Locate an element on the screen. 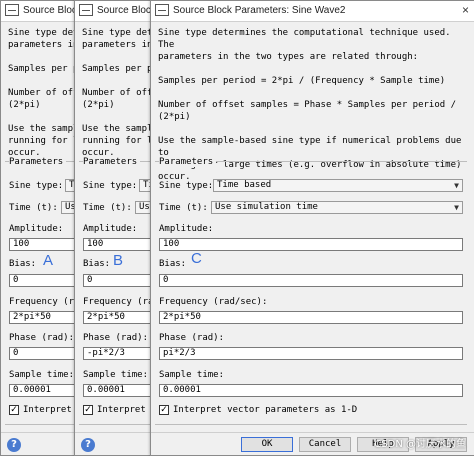 Image resolution: width=474 pixels, height=456 pixels. frequency-label: Frequency (rad/sec): is located at coordinates (213, 302).